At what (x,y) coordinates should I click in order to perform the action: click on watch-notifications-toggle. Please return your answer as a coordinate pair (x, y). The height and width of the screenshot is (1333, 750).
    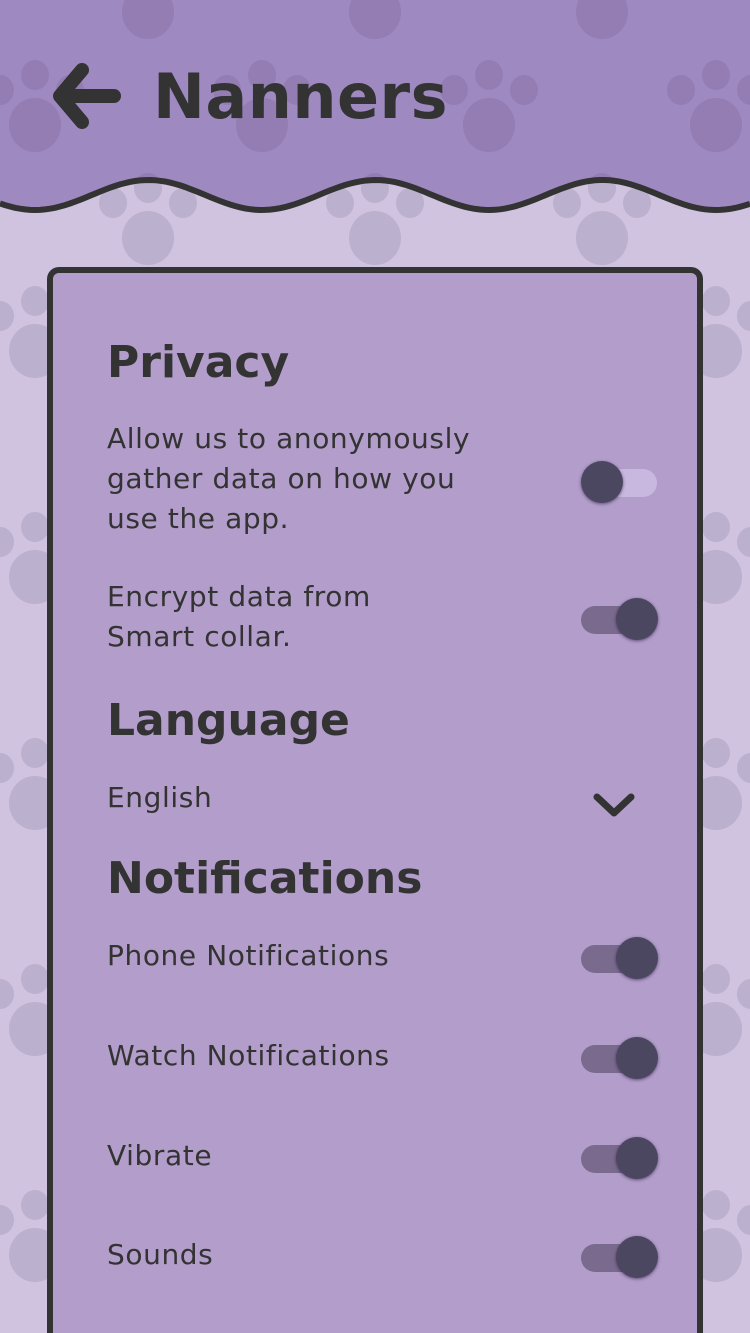
    Looking at the image, I should click on (620, 1058).